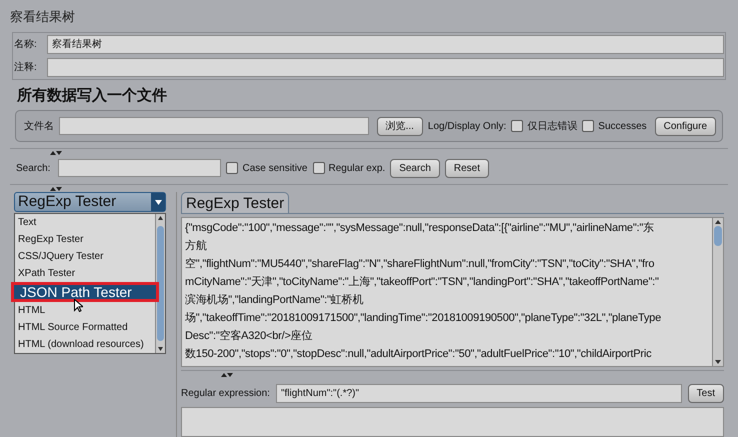 Image resolution: width=738 pixels, height=437 pixels. What do you see at coordinates (85, 239) in the screenshot?
I see `dropdown-option: RegExp Tester` at bounding box center [85, 239].